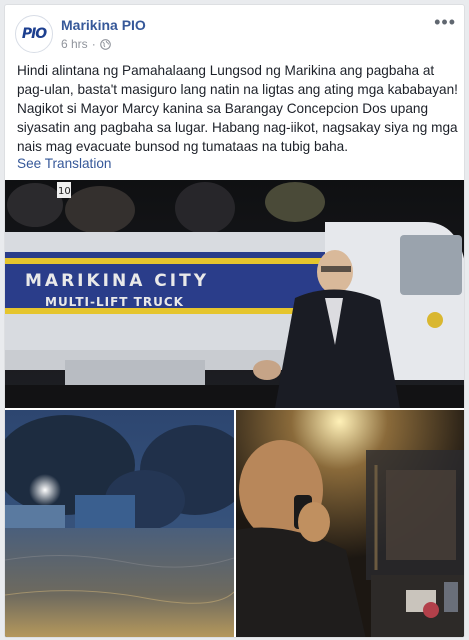  Describe the element at coordinates (105, 44) in the screenshot. I see `globe-icon` at that location.